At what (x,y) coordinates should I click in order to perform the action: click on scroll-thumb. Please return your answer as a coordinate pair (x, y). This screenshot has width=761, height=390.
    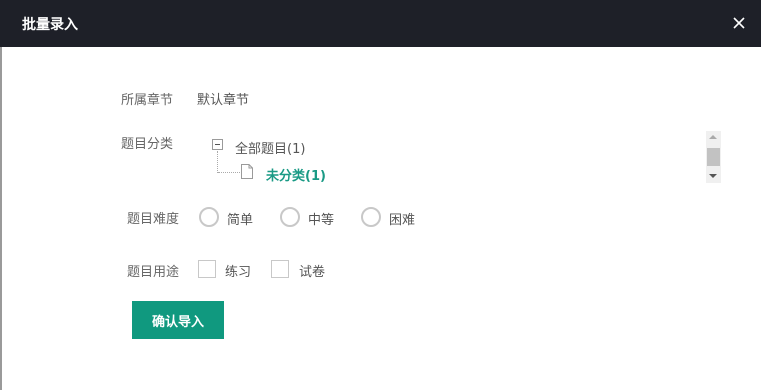
    Looking at the image, I should click on (713, 157).